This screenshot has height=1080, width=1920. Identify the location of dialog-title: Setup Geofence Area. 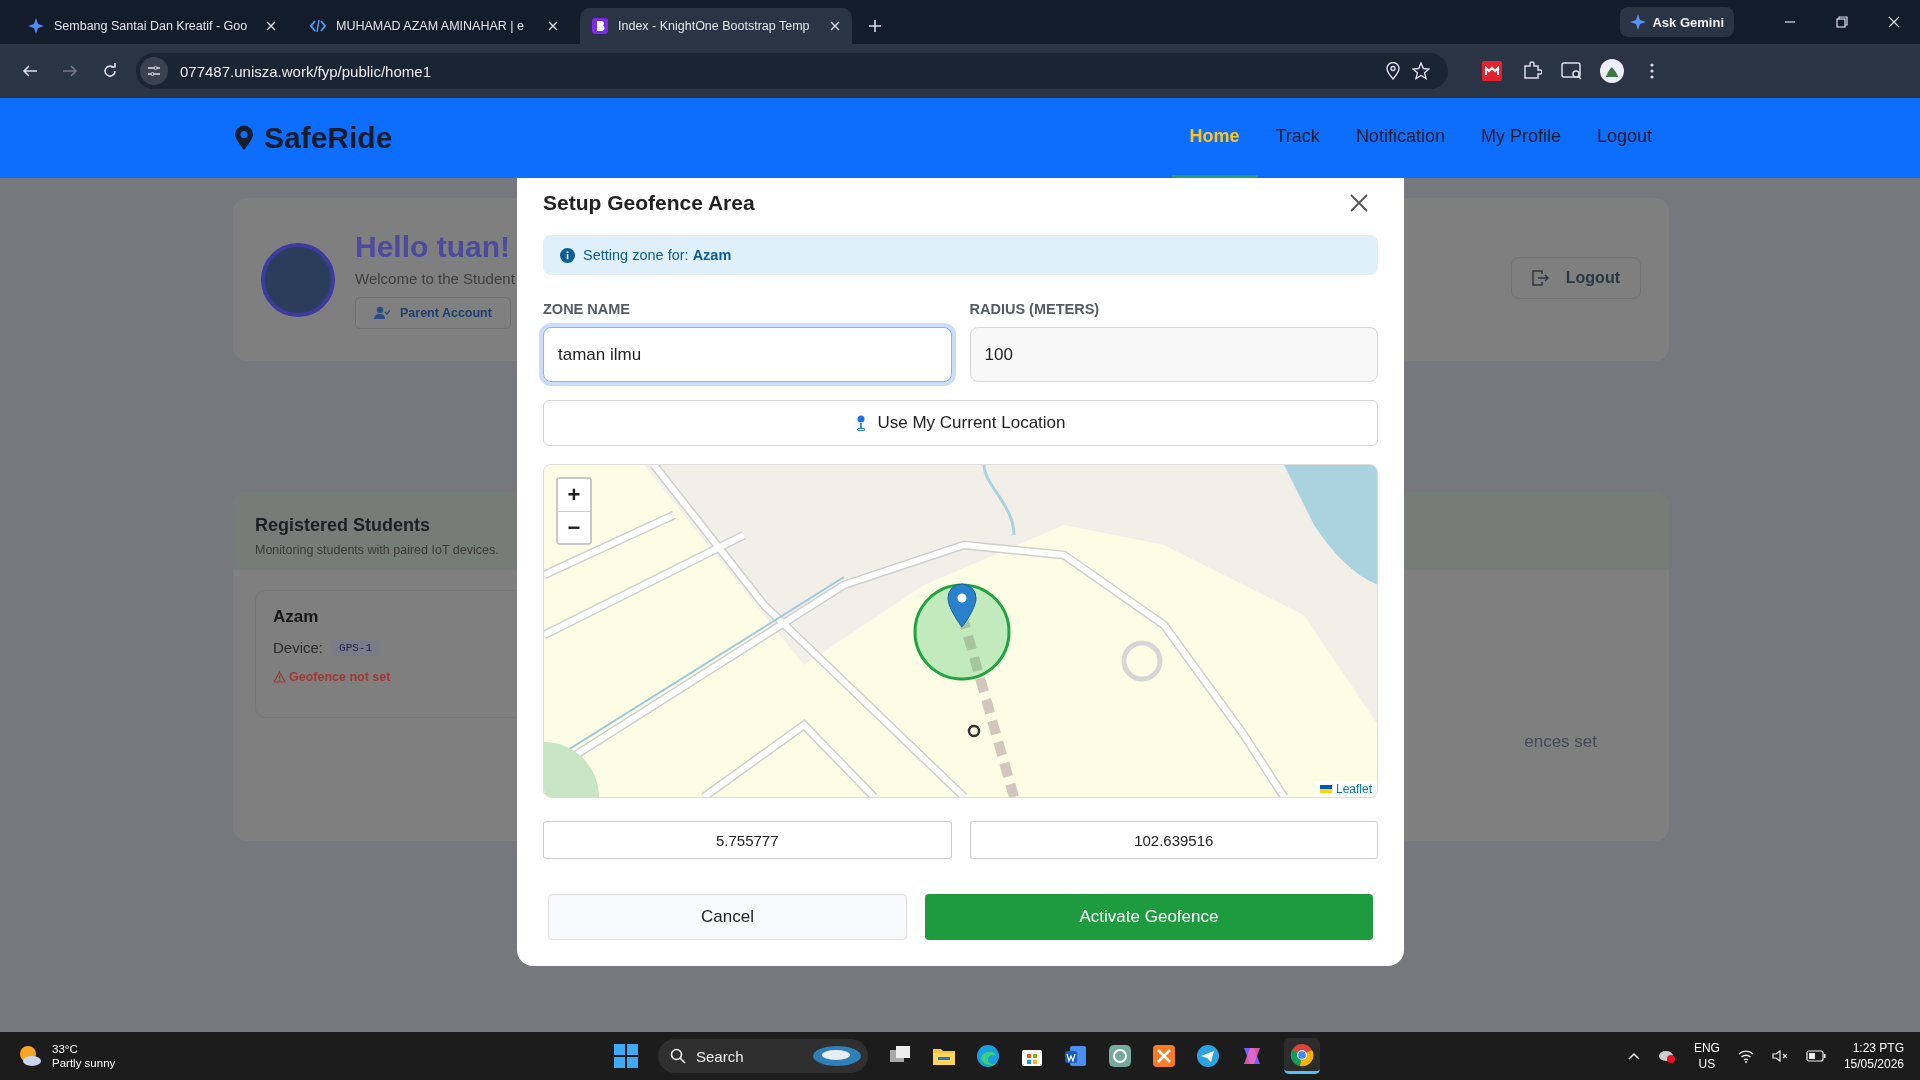
(649, 203).